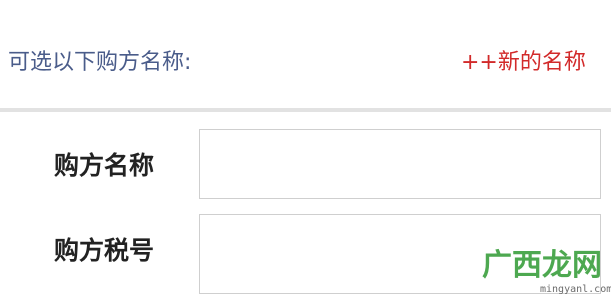 This screenshot has width=611, height=299. Describe the element at coordinates (104, 165) in the screenshot. I see `buyer-name-label: 购方名称` at that location.